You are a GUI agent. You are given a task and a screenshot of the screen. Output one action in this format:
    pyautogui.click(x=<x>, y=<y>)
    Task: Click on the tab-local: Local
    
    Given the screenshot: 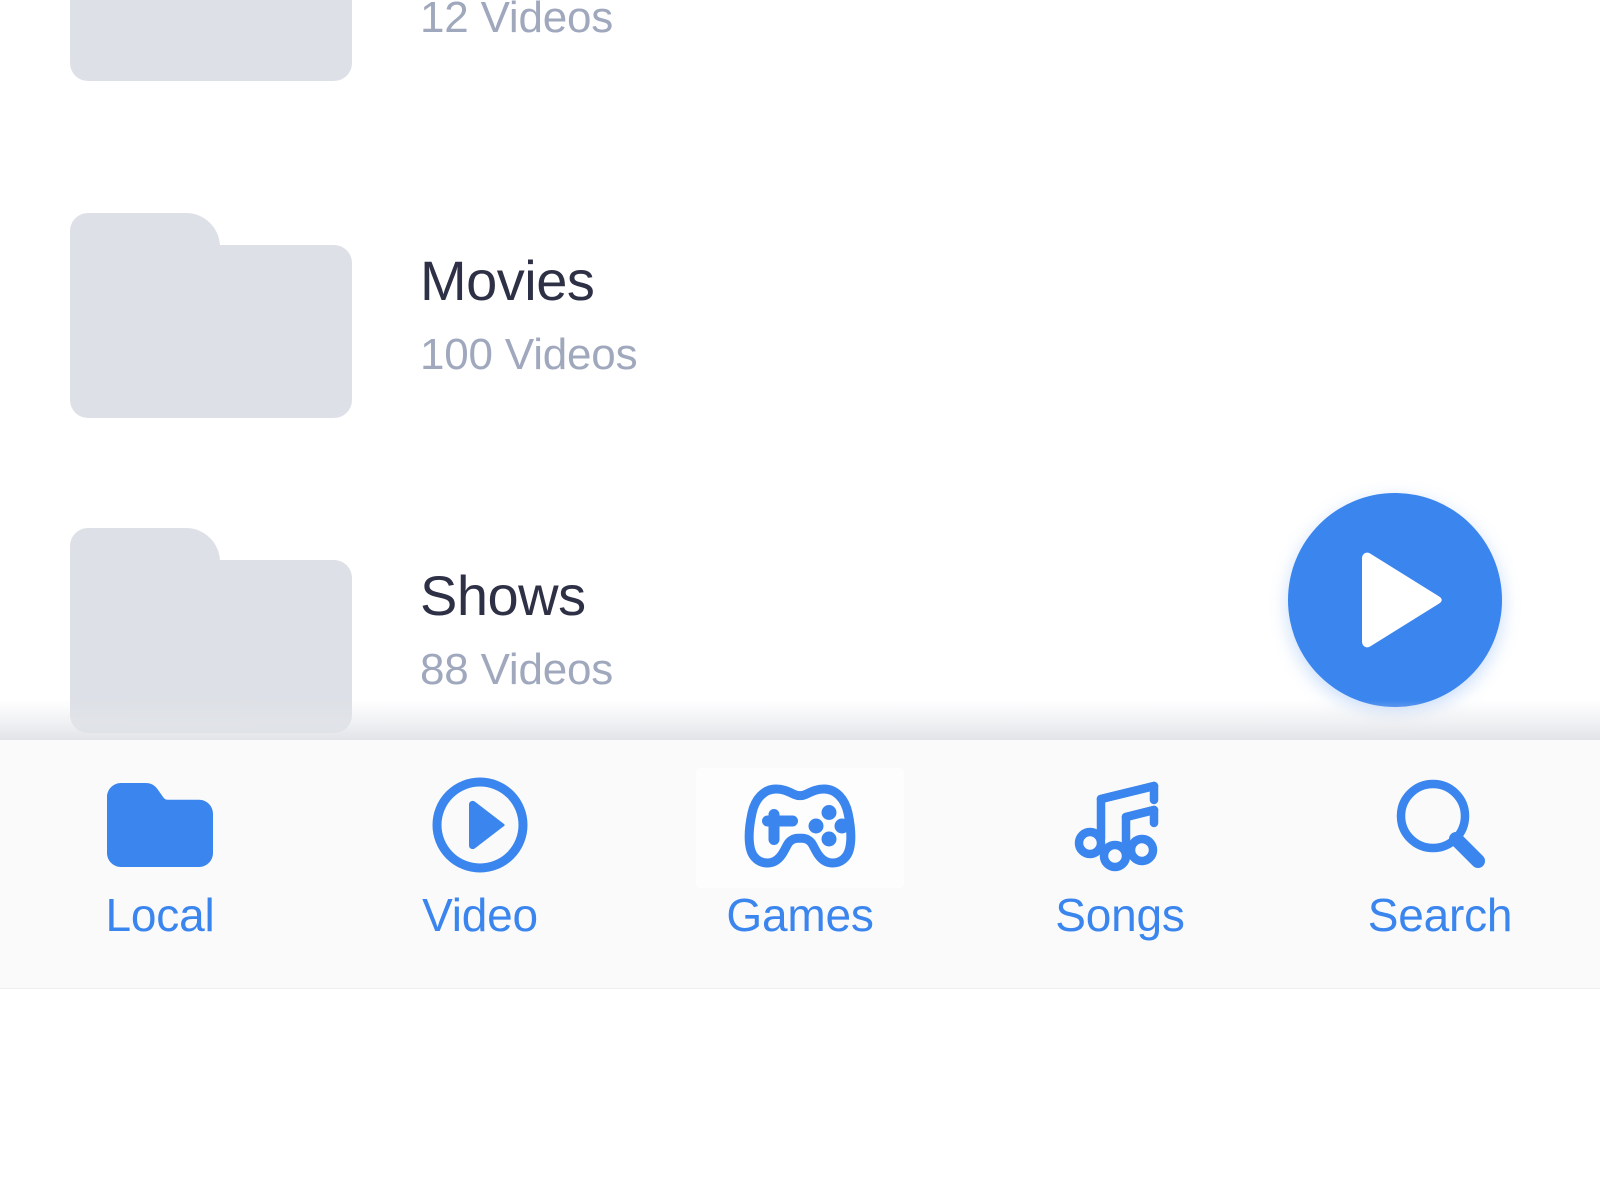 What is the action you would take?
    pyautogui.click(x=160, y=864)
    